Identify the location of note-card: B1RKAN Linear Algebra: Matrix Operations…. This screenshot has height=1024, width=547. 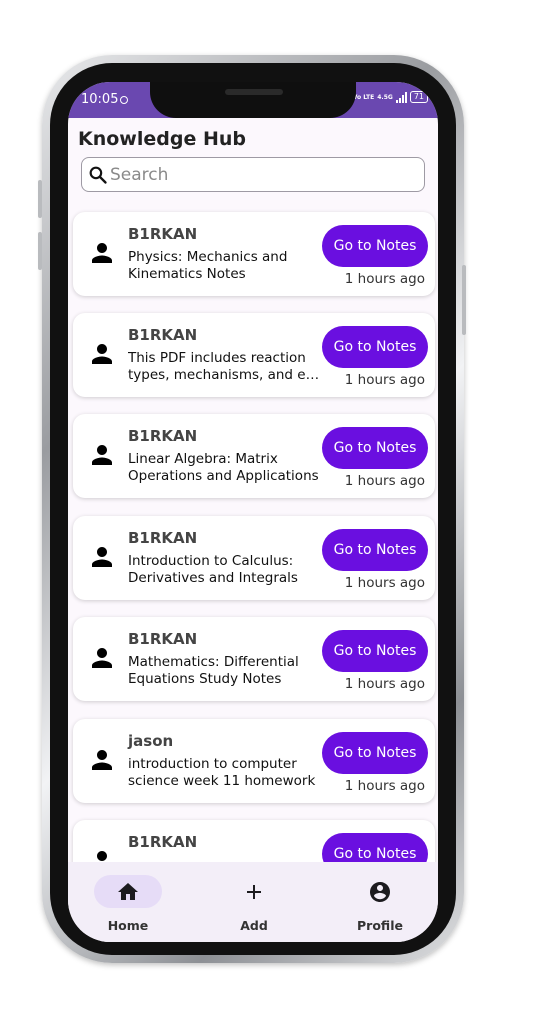
(254, 456).